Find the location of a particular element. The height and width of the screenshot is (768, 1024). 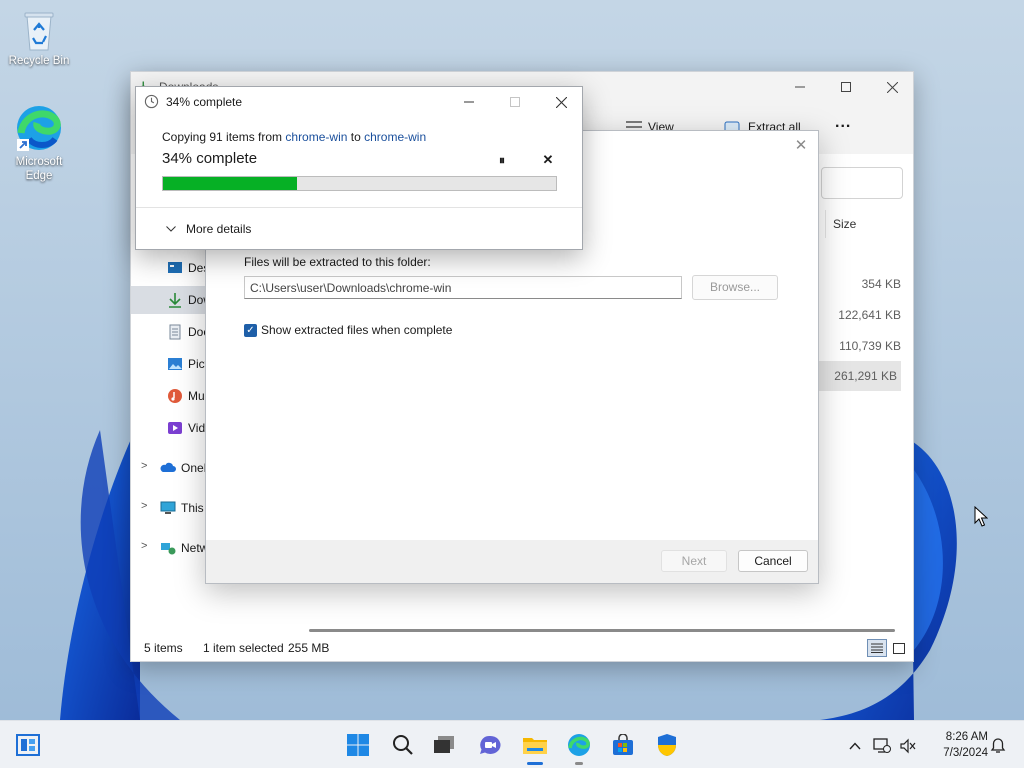

nav-item-onedrive: OneDrive is located at coordinates (169, 468).